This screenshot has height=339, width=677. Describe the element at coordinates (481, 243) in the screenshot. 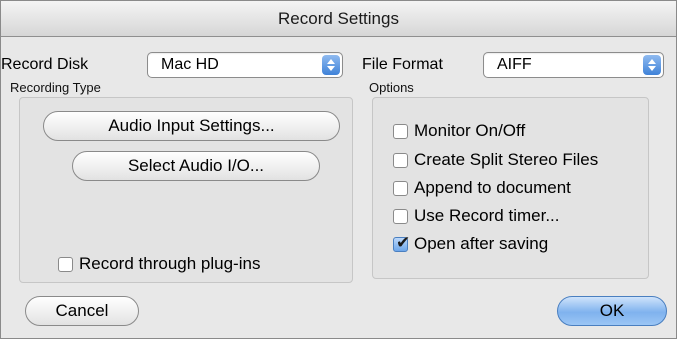

I see `option-label: Open after saving` at that location.